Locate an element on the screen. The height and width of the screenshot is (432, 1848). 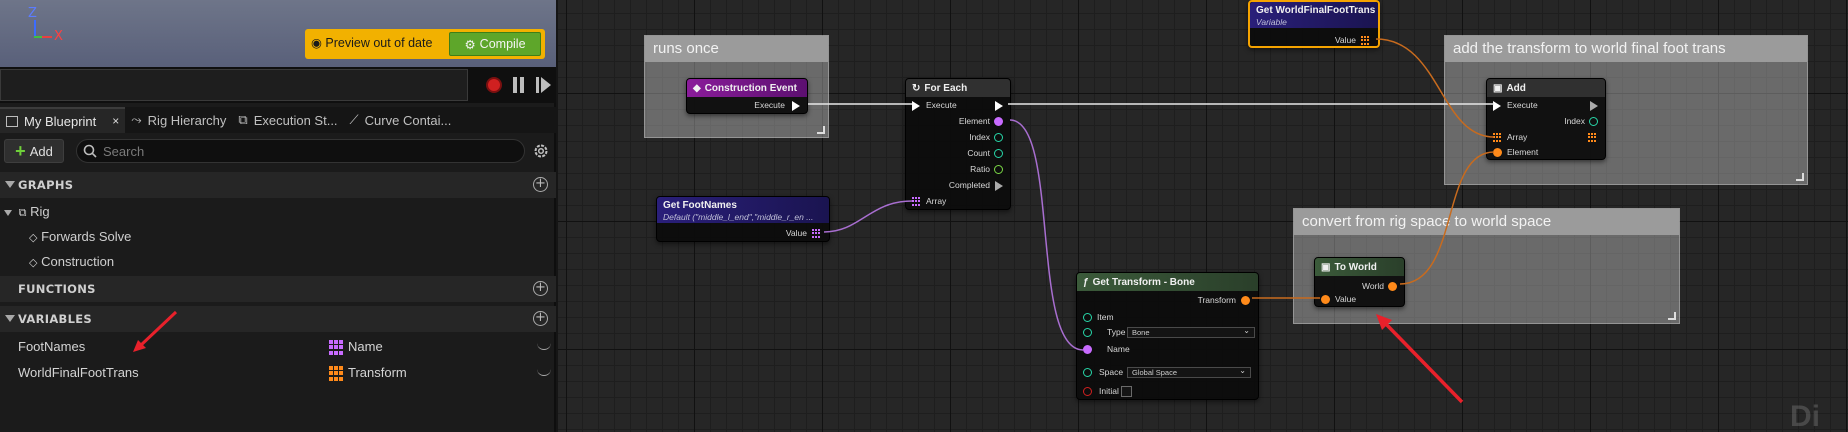
section-label: GRAPHS is located at coordinates (46, 185).